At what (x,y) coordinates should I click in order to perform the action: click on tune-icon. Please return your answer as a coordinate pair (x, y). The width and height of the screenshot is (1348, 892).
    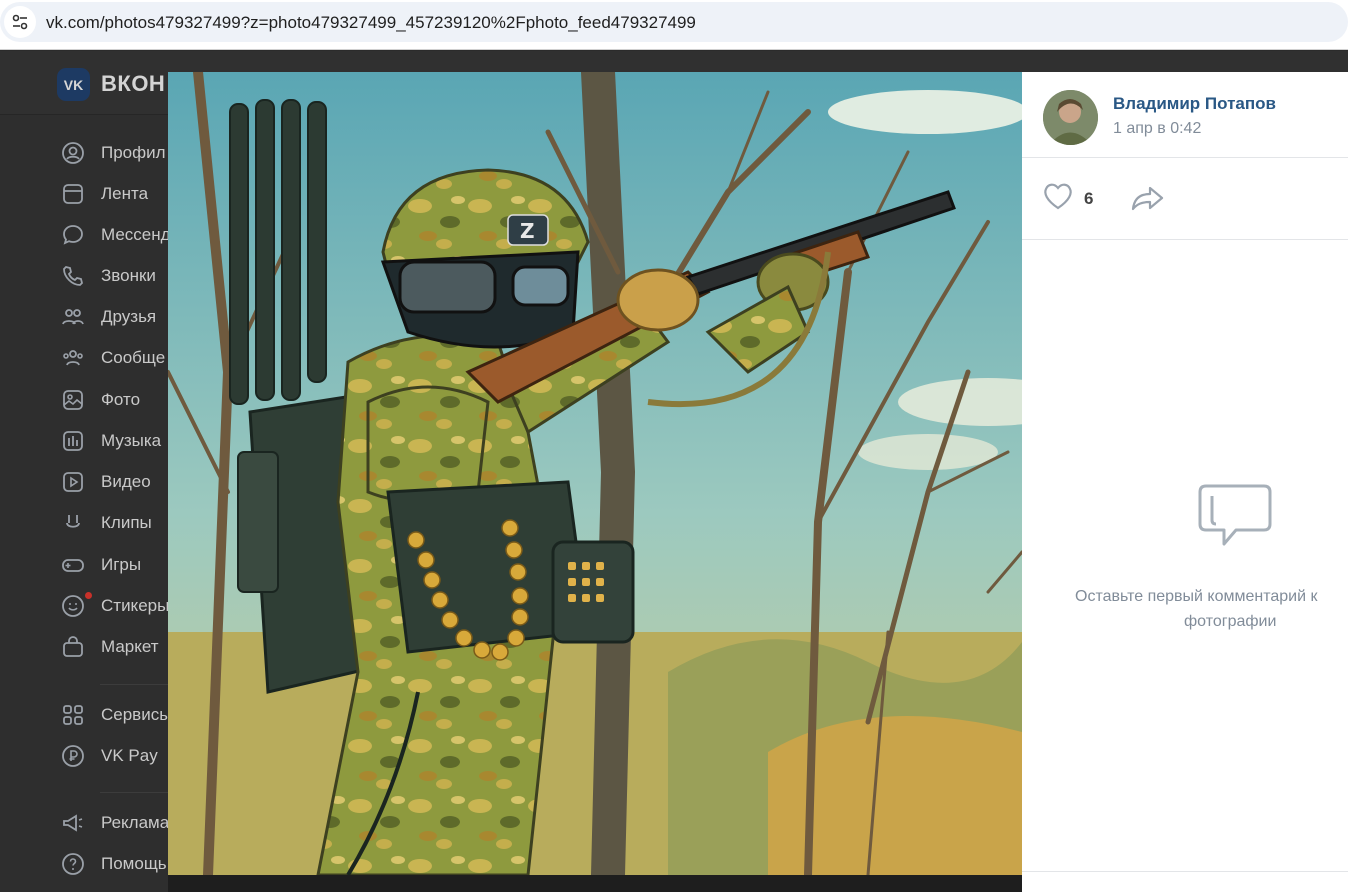
    Looking at the image, I should click on (20, 22).